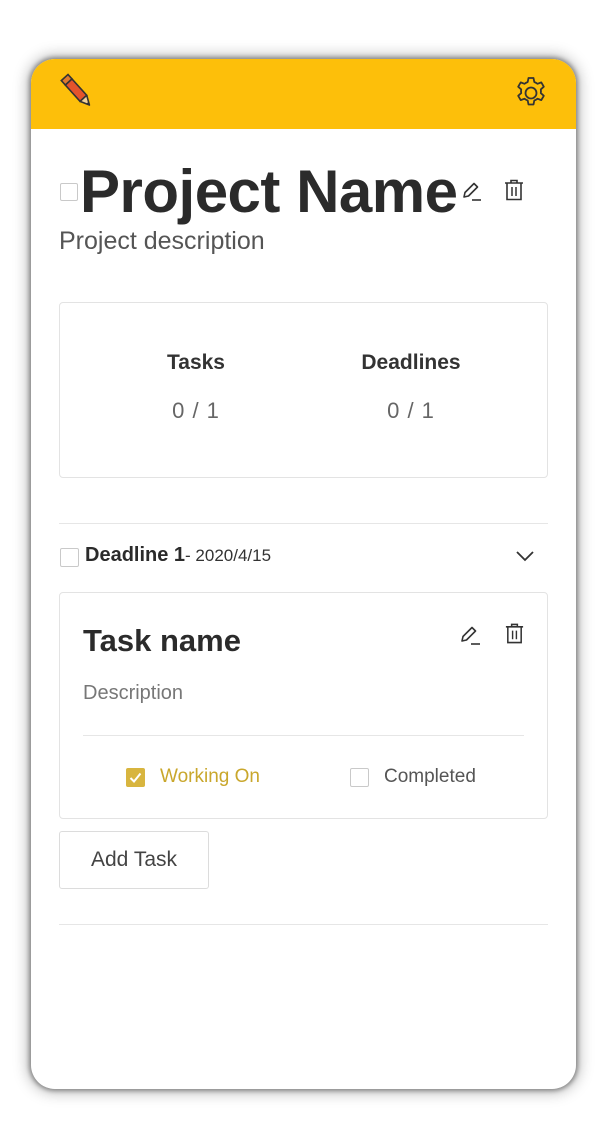 The width and height of the screenshot is (606, 1148). What do you see at coordinates (303, 390) in the screenshot?
I see `stats-card: Tasks 0 / 1 Deadlines 0 / 1` at bounding box center [303, 390].